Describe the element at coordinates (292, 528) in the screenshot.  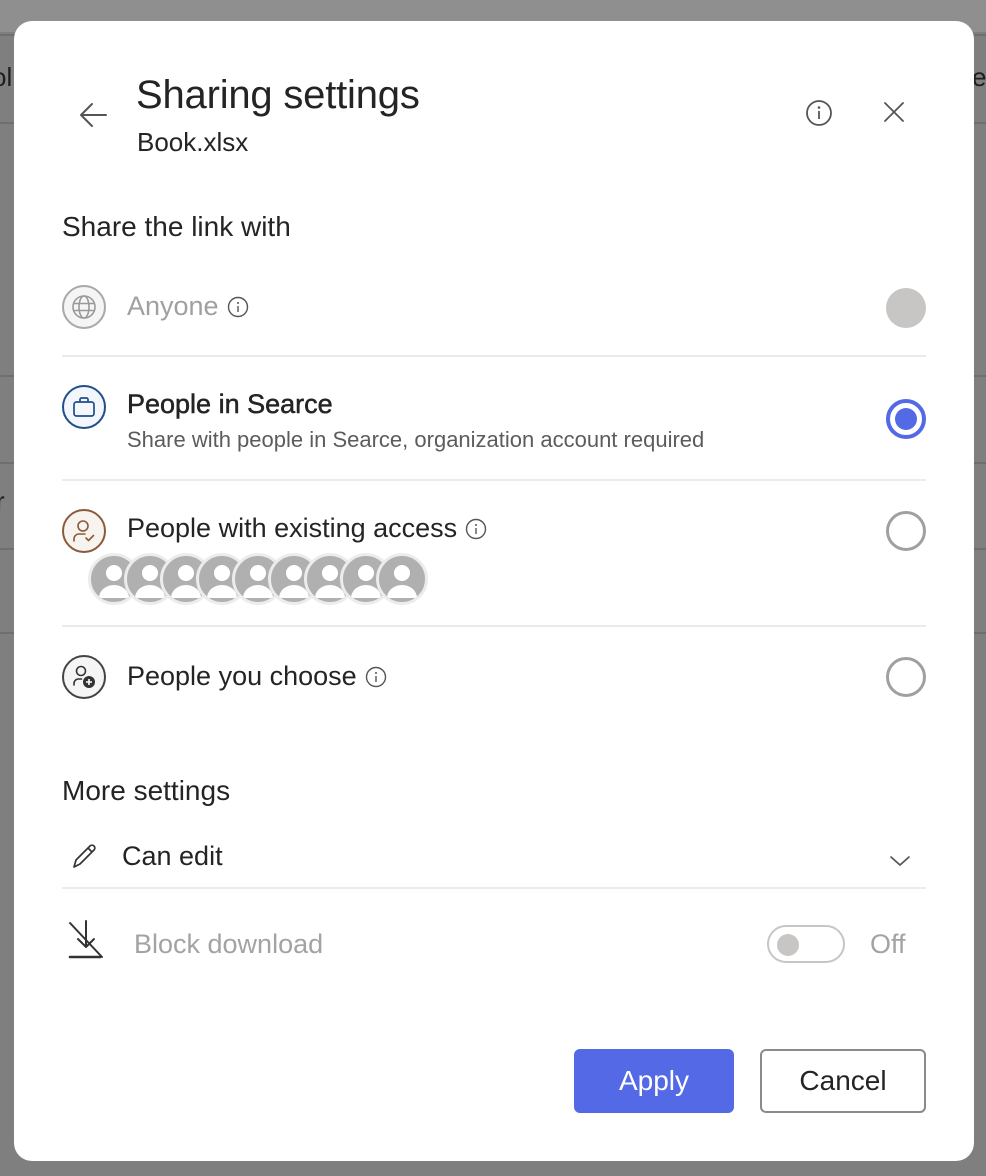
I see `option-label: People with existing access` at that location.